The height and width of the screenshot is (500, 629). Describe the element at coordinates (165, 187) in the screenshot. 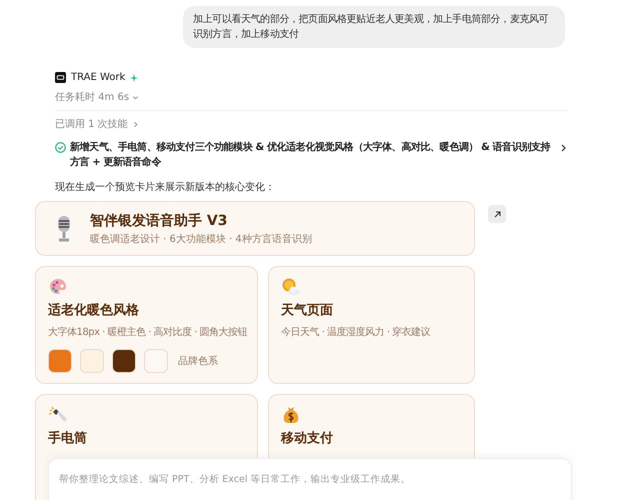

I see `intro-text: 现在生成一个预览卡片来展示新版本的核心变化：` at that location.